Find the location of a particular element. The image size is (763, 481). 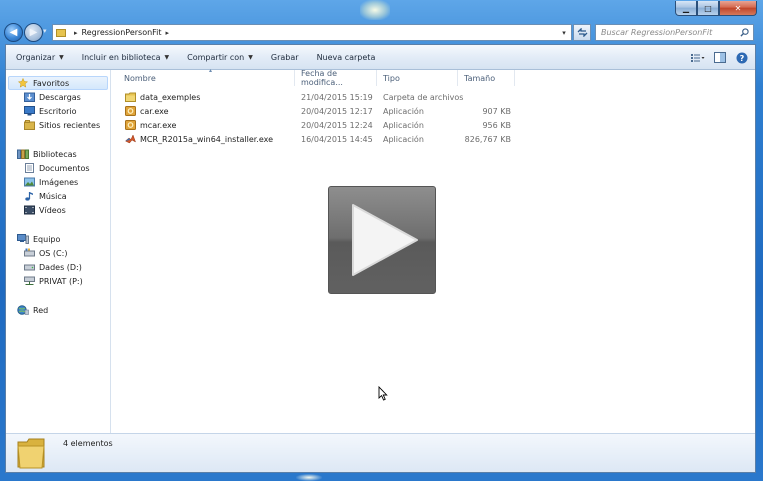

column-header-size: Tamaño is located at coordinates (486, 78).